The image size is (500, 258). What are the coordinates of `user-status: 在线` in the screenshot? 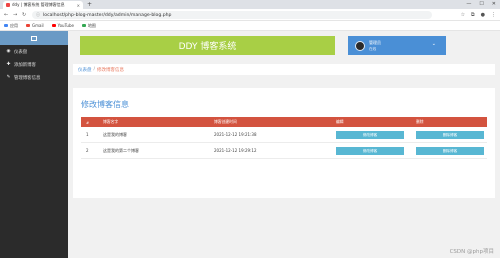 It's located at (373, 48).